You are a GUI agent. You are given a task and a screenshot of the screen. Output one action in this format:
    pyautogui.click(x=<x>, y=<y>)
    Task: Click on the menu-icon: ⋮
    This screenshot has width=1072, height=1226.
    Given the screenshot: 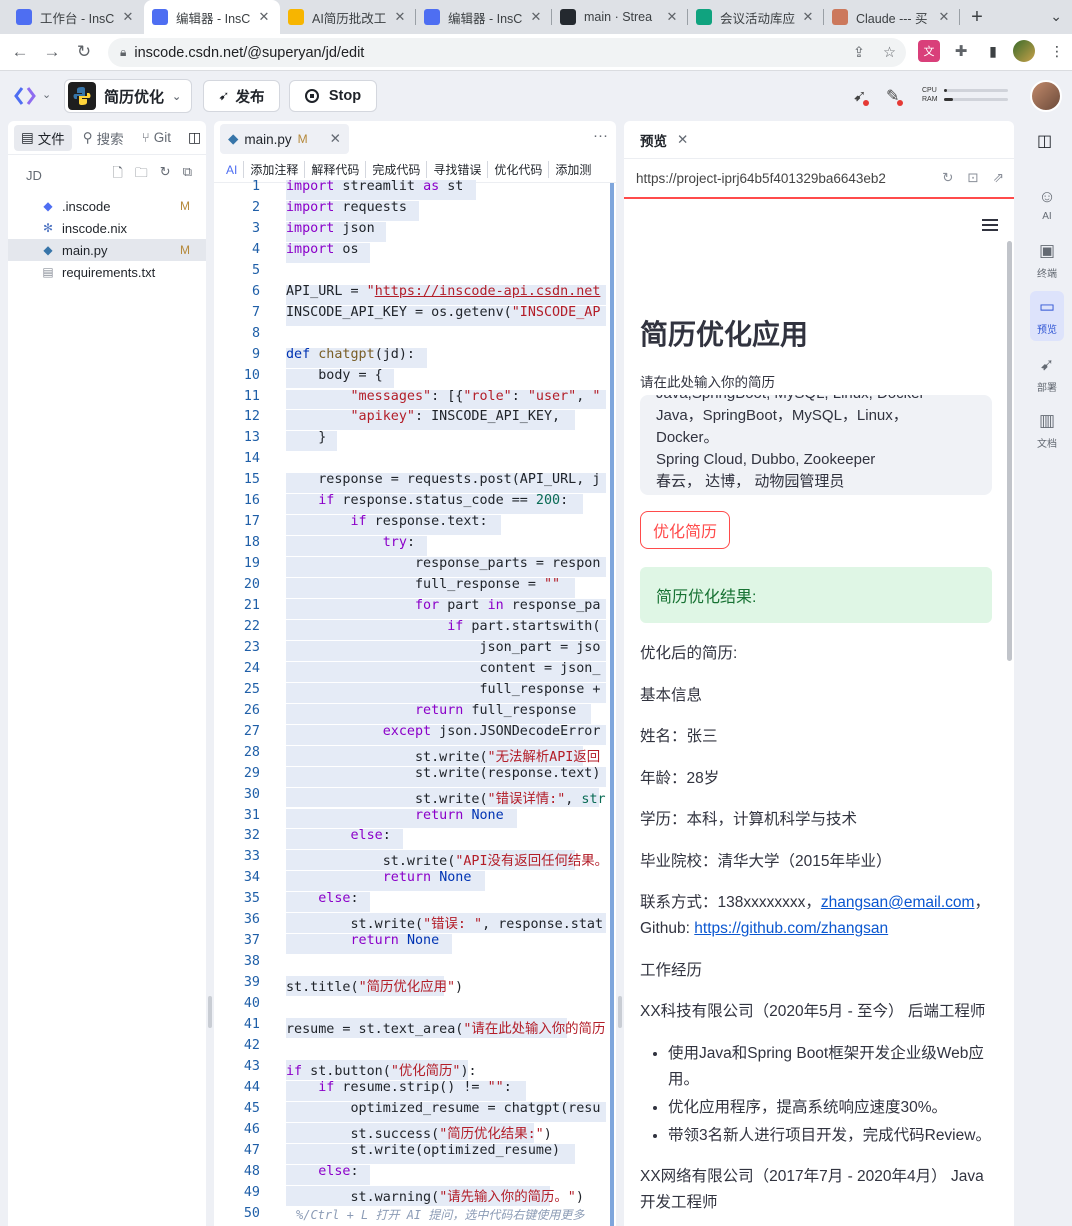 What is the action you would take?
    pyautogui.click(x=1057, y=51)
    